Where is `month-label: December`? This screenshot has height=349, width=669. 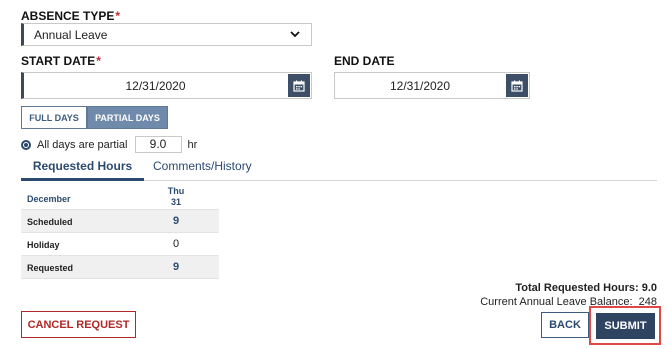
month-label: December is located at coordinates (49, 199).